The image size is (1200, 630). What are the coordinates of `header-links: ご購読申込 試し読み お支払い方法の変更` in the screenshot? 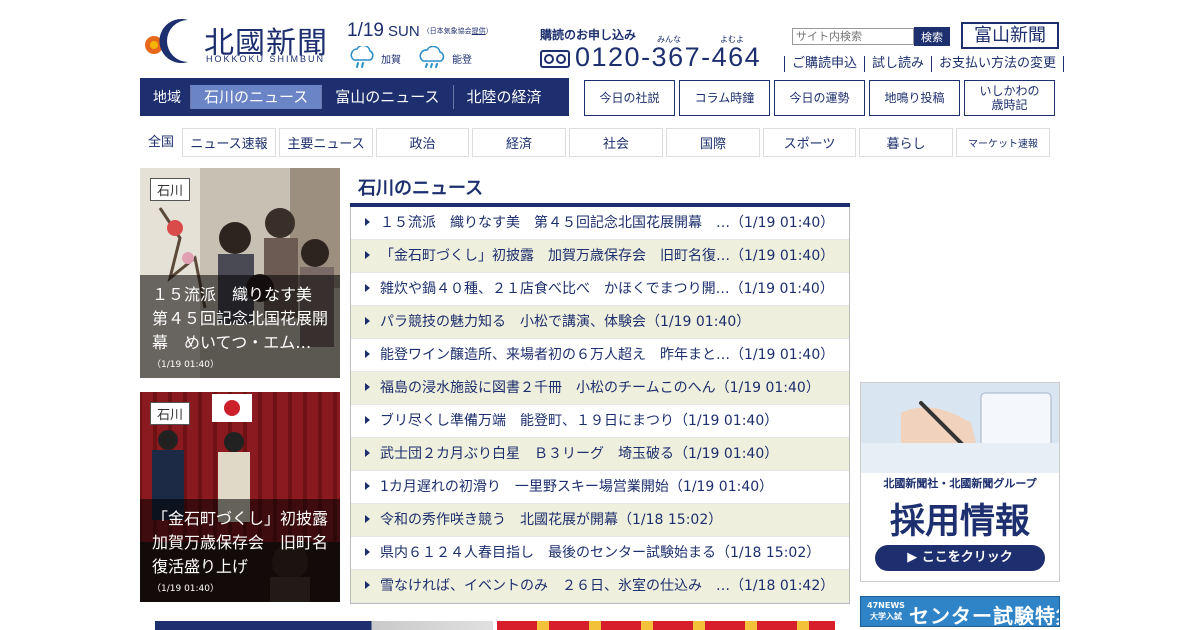 It's located at (924, 64).